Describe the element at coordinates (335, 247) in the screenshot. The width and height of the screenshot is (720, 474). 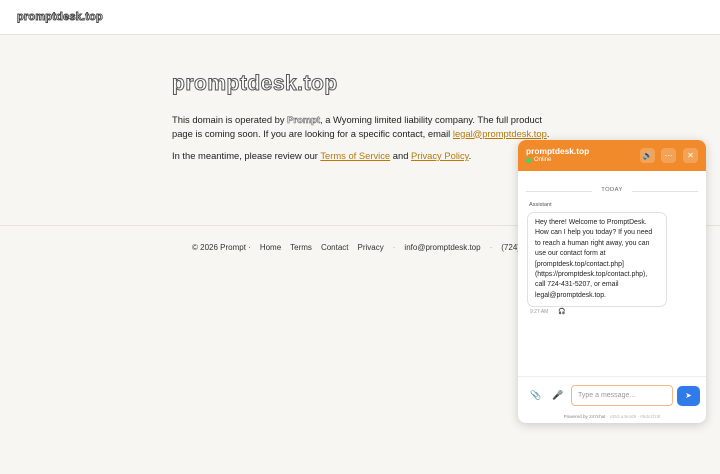
I see `footer-contact-link: Contact` at that location.